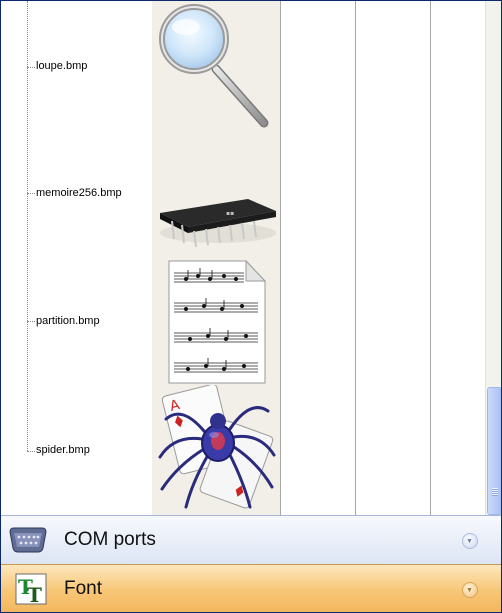 The width and height of the screenshot is (502, 613). Describe the element at coordinates (28, 542) in the screenshot. I see `serial-port-icon` at that location.